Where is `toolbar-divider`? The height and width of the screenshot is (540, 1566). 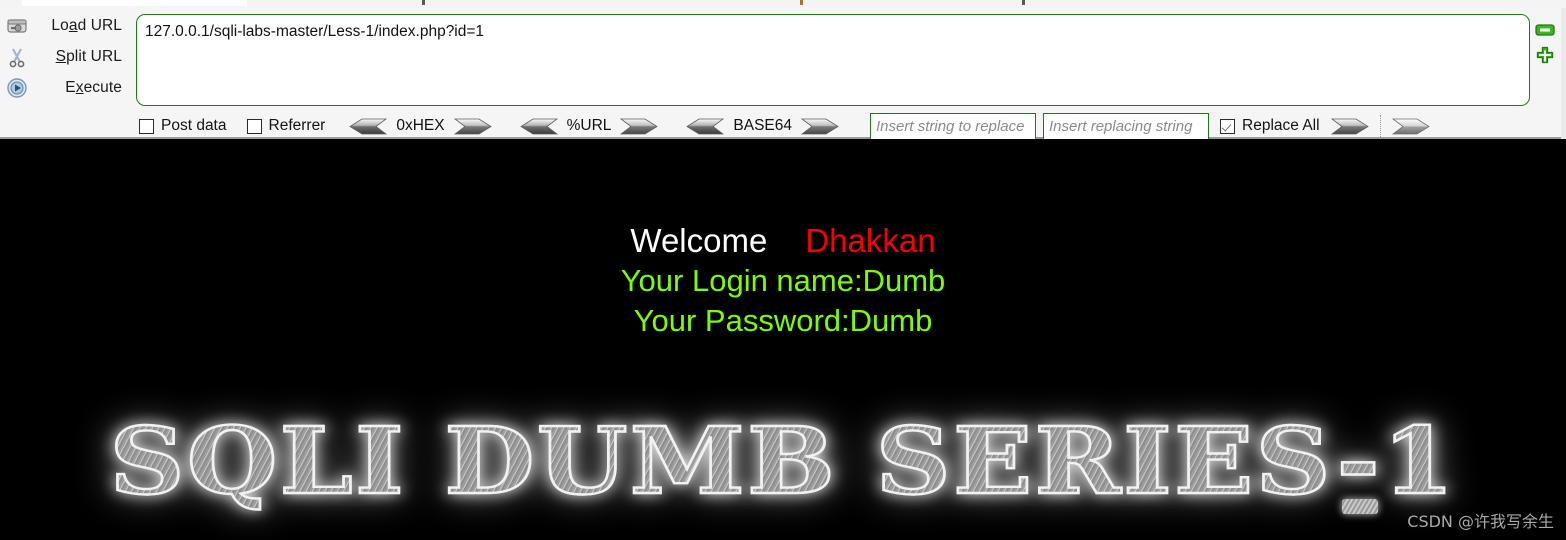
toolbar-divider is located at coordinates (1380, 126).